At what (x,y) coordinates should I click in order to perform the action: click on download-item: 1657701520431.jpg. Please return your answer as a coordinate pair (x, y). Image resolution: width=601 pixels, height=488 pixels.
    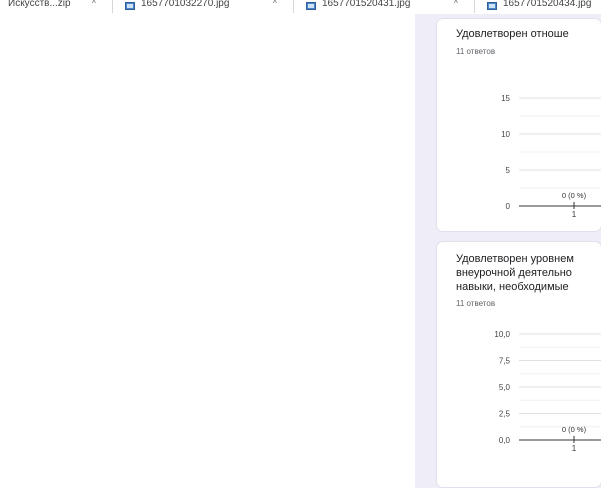
    Looking at the image, I should click on (358, 7).